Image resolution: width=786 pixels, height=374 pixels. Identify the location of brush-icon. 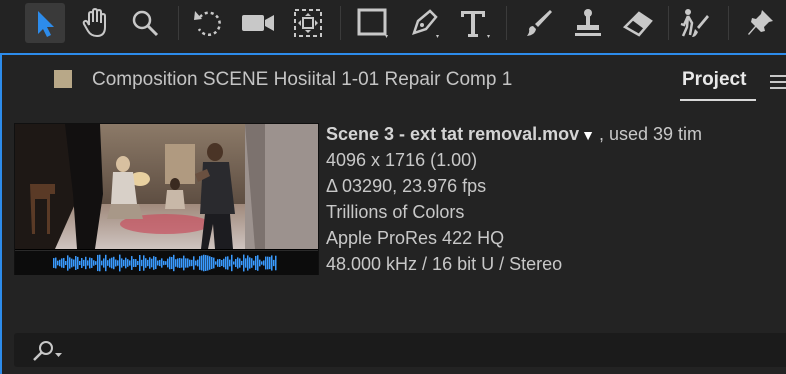
(539, 23).